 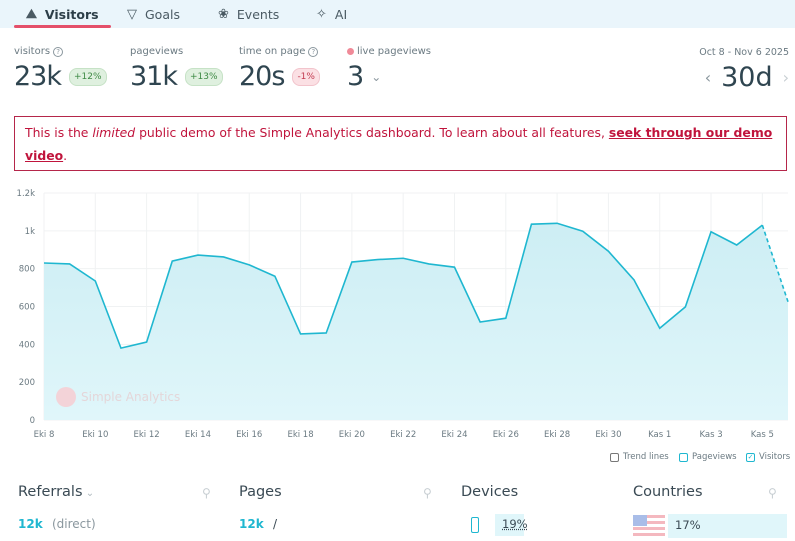 I want to click on x-tick-label: Eki 8, so click(x=44, y=435).